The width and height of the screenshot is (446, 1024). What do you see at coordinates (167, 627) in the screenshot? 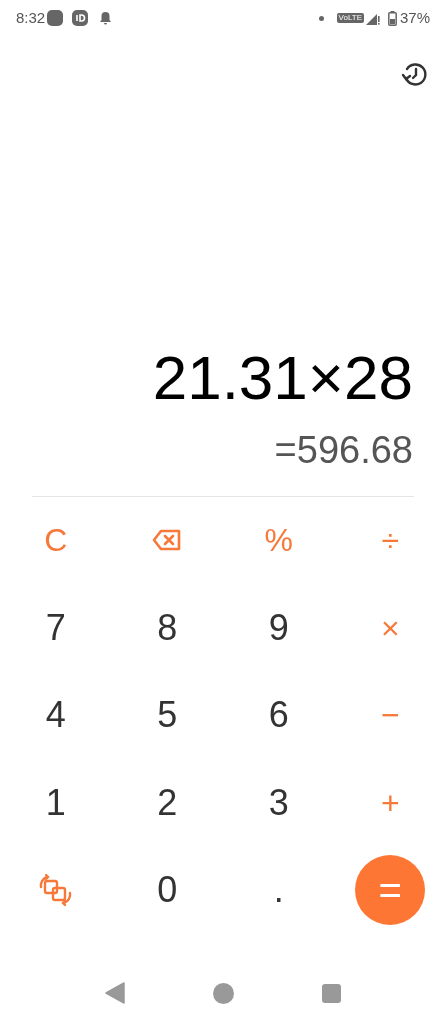
I see `digit-key: 8` at bounding box center [167, 627].